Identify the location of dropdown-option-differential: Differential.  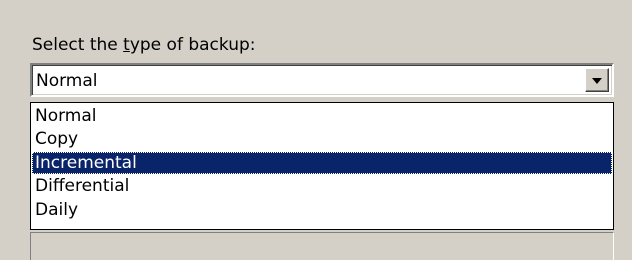
(322, 186).